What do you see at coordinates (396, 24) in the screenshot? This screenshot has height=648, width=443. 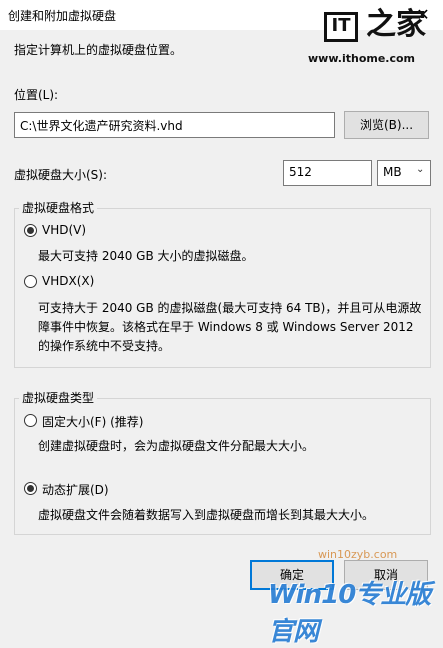 I see `ithome-logo-text: 之家` at bounding box center [396, 24].